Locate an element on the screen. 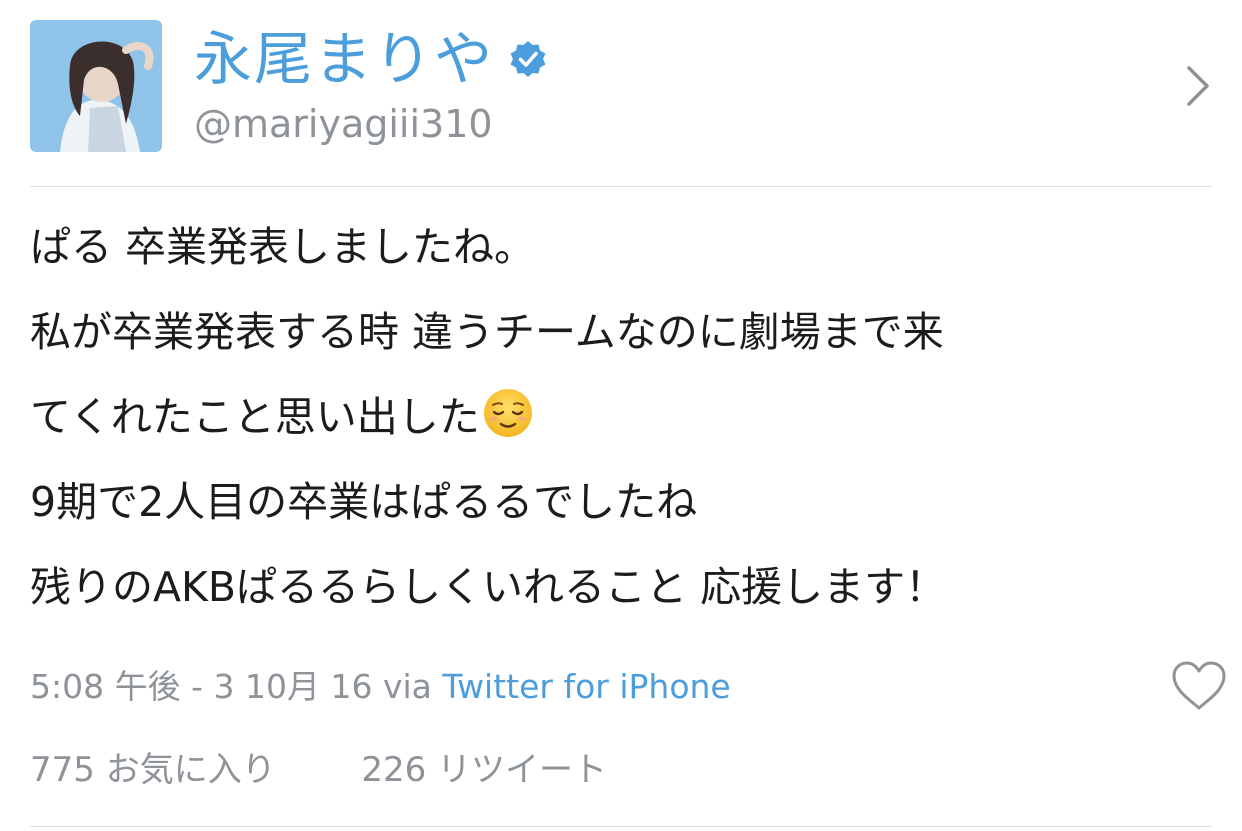 This screenshot has height=831, width=1242. tweet-line: てくれたこと思い出した is located at coordinates (625, 417).